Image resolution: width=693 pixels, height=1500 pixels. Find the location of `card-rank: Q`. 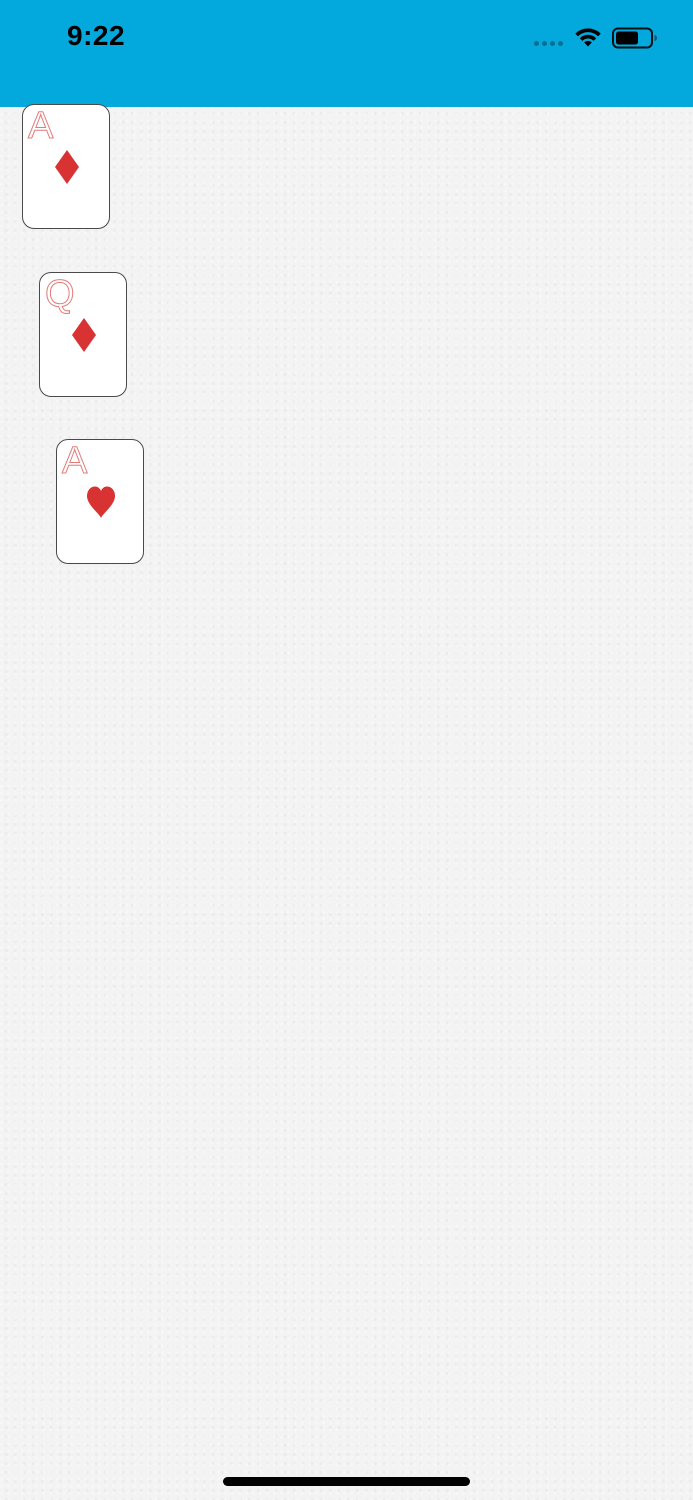

card-rank: Q is located at coordinates (60, 294).